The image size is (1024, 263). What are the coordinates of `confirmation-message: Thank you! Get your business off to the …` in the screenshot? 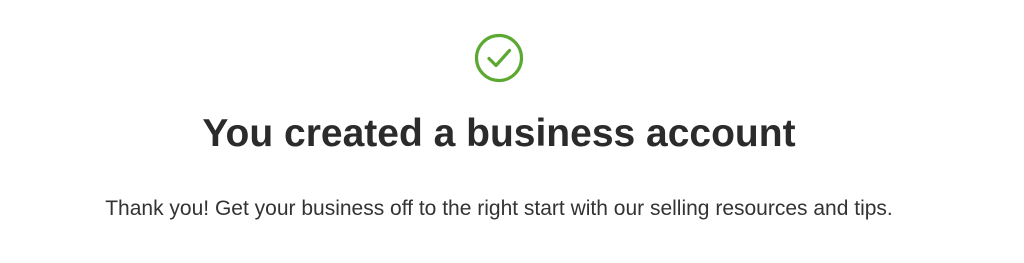 It's located at (499, 208).